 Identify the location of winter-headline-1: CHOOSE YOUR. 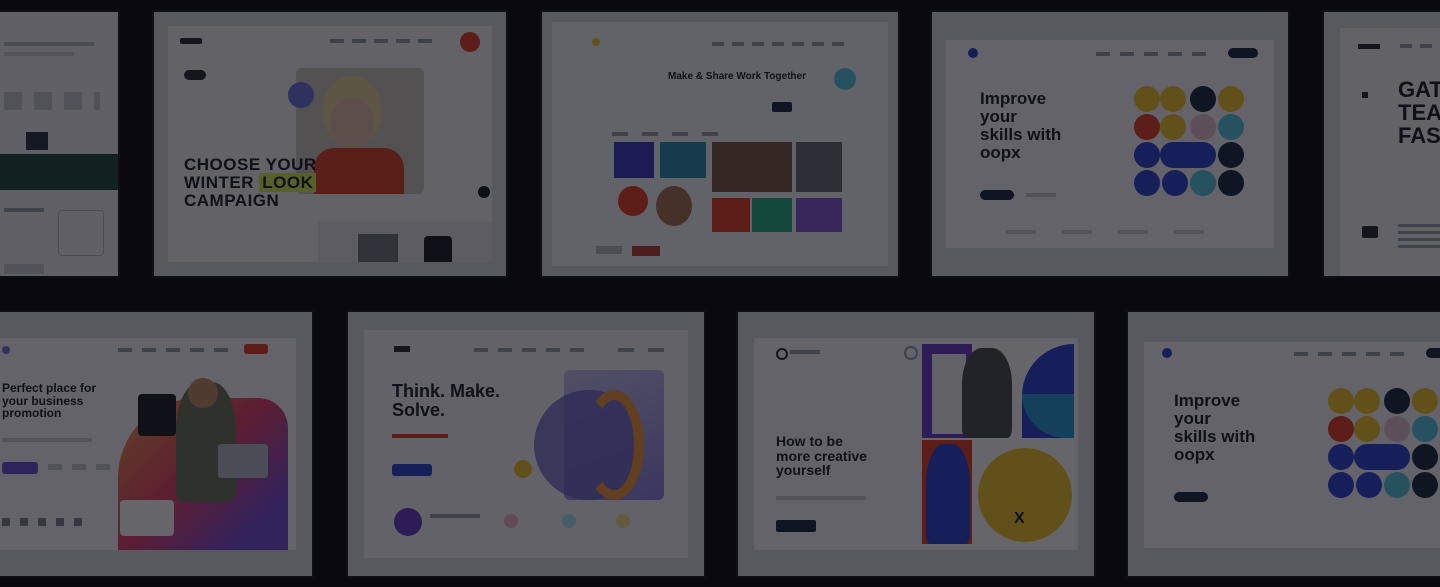
(250, 164).